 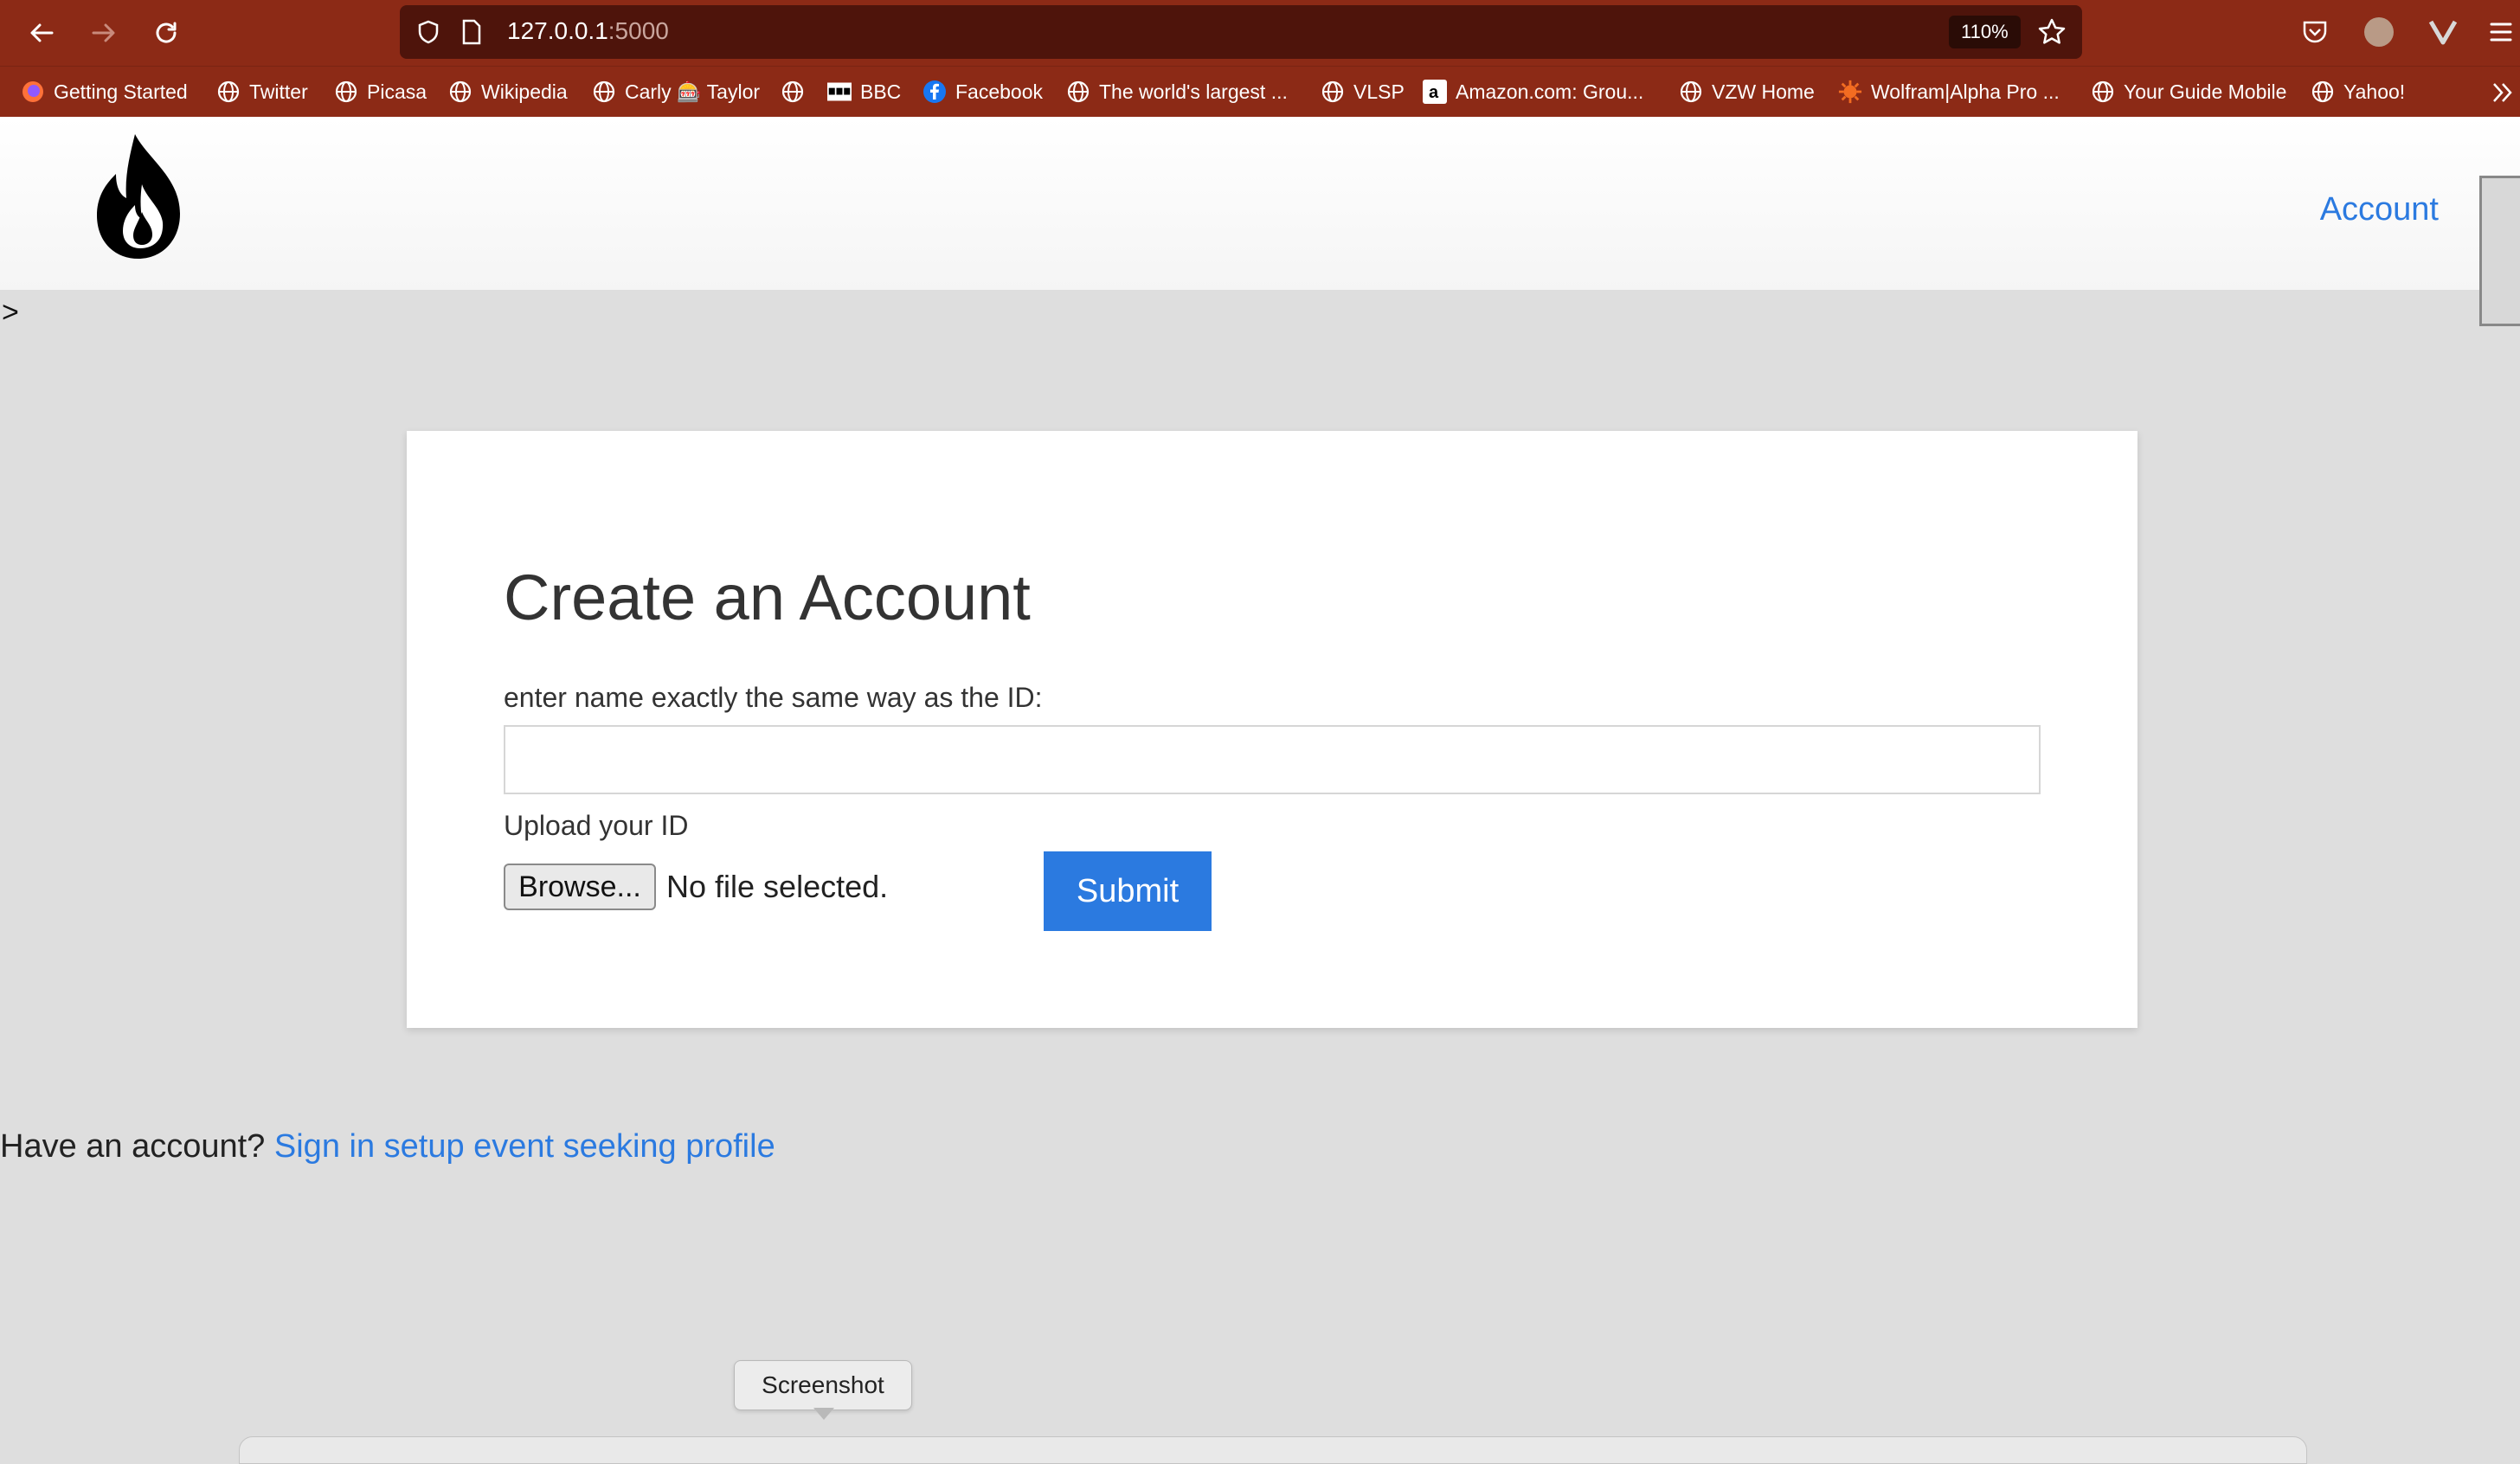 I want to click on bookmarks-overflow-chevron-icon, so click(x=2503, y=93).